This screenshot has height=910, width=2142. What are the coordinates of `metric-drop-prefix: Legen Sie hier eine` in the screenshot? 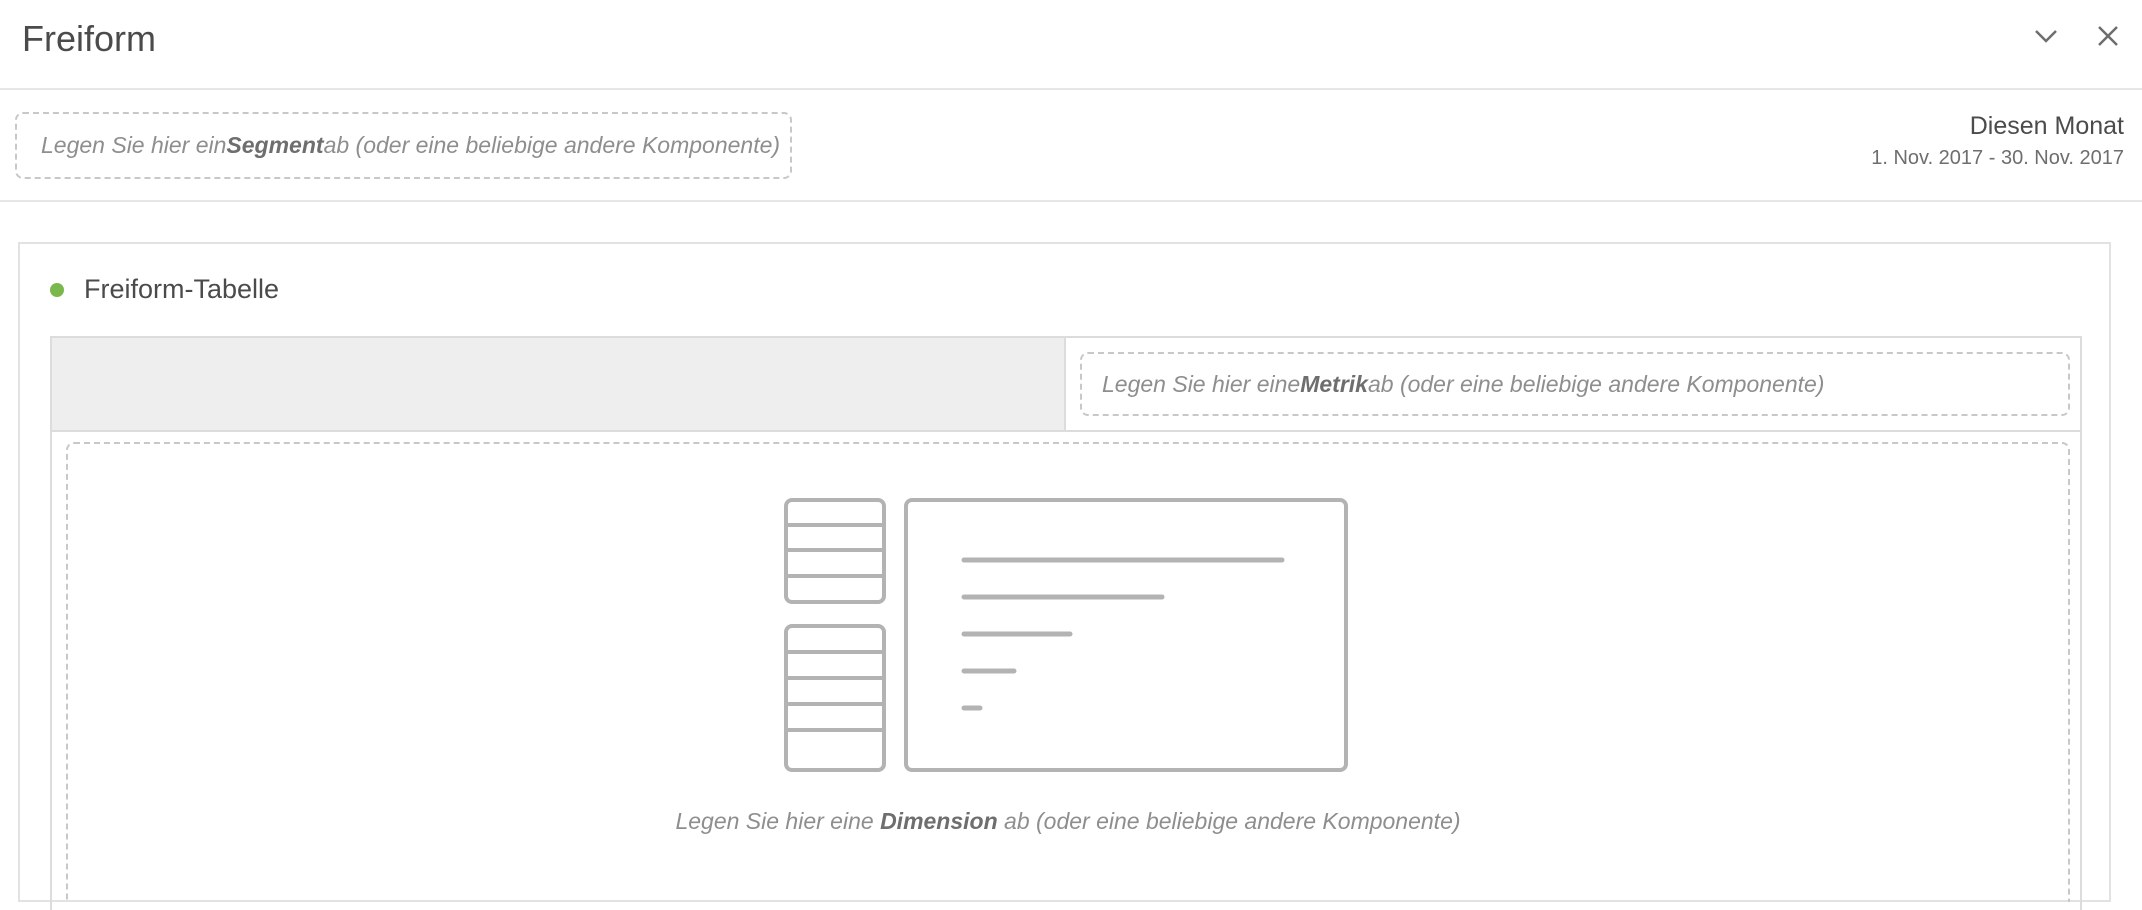 It's located at (1201, 383).